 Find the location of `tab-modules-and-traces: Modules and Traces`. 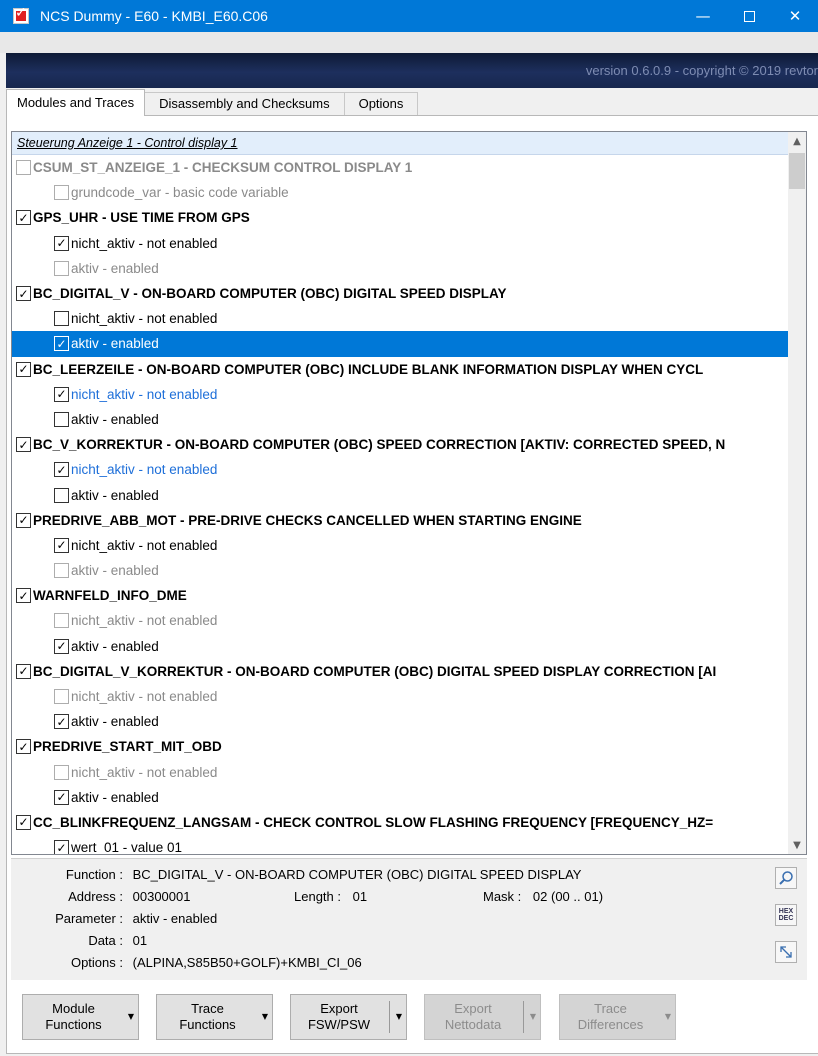

tab-modules-and-traces: Modules and Traces is located at coordinates (76, 102).